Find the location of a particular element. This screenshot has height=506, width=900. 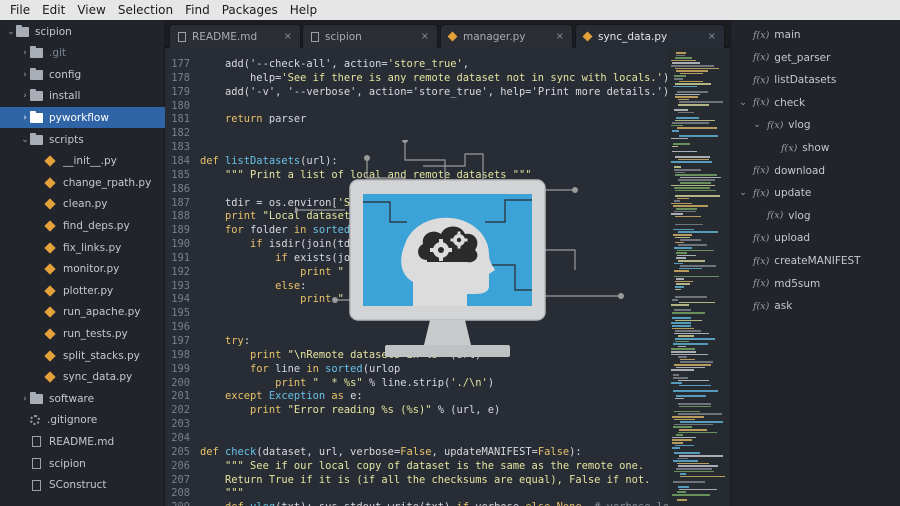

tree-item-label: run_tests.py is located at coordinates (95, 333).